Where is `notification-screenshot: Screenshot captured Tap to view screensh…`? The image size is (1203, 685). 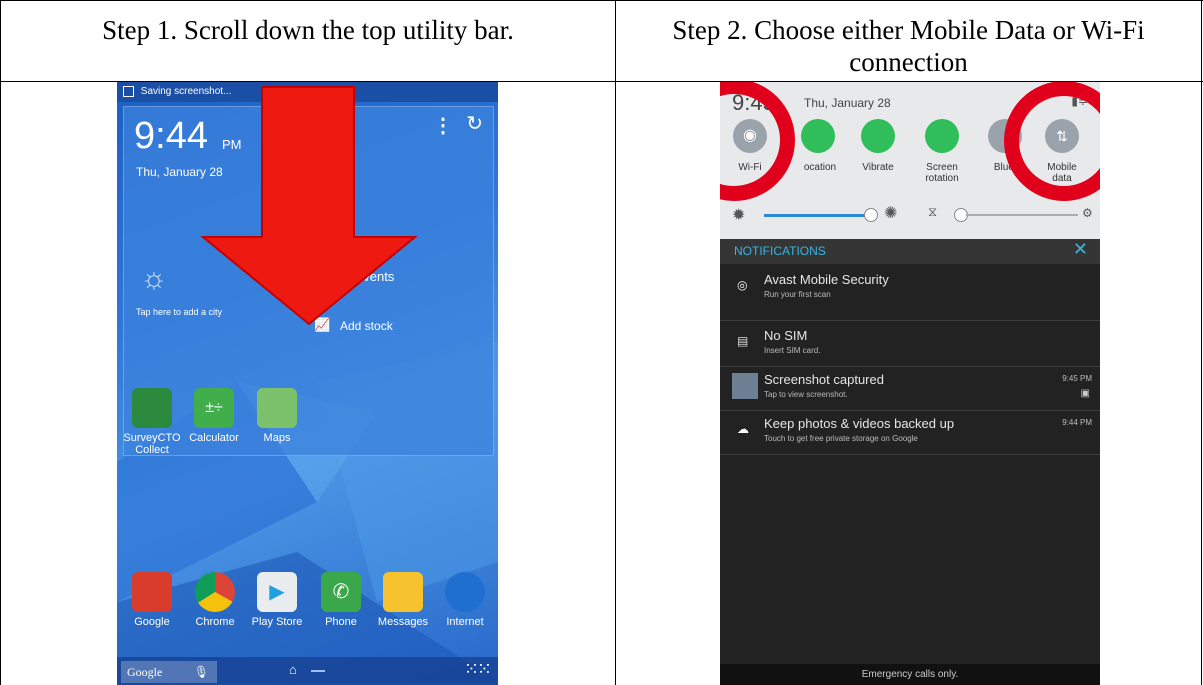 notification-screenshot: Screenshot captured Tap to view screensh… is located at coordinates (910, 388).